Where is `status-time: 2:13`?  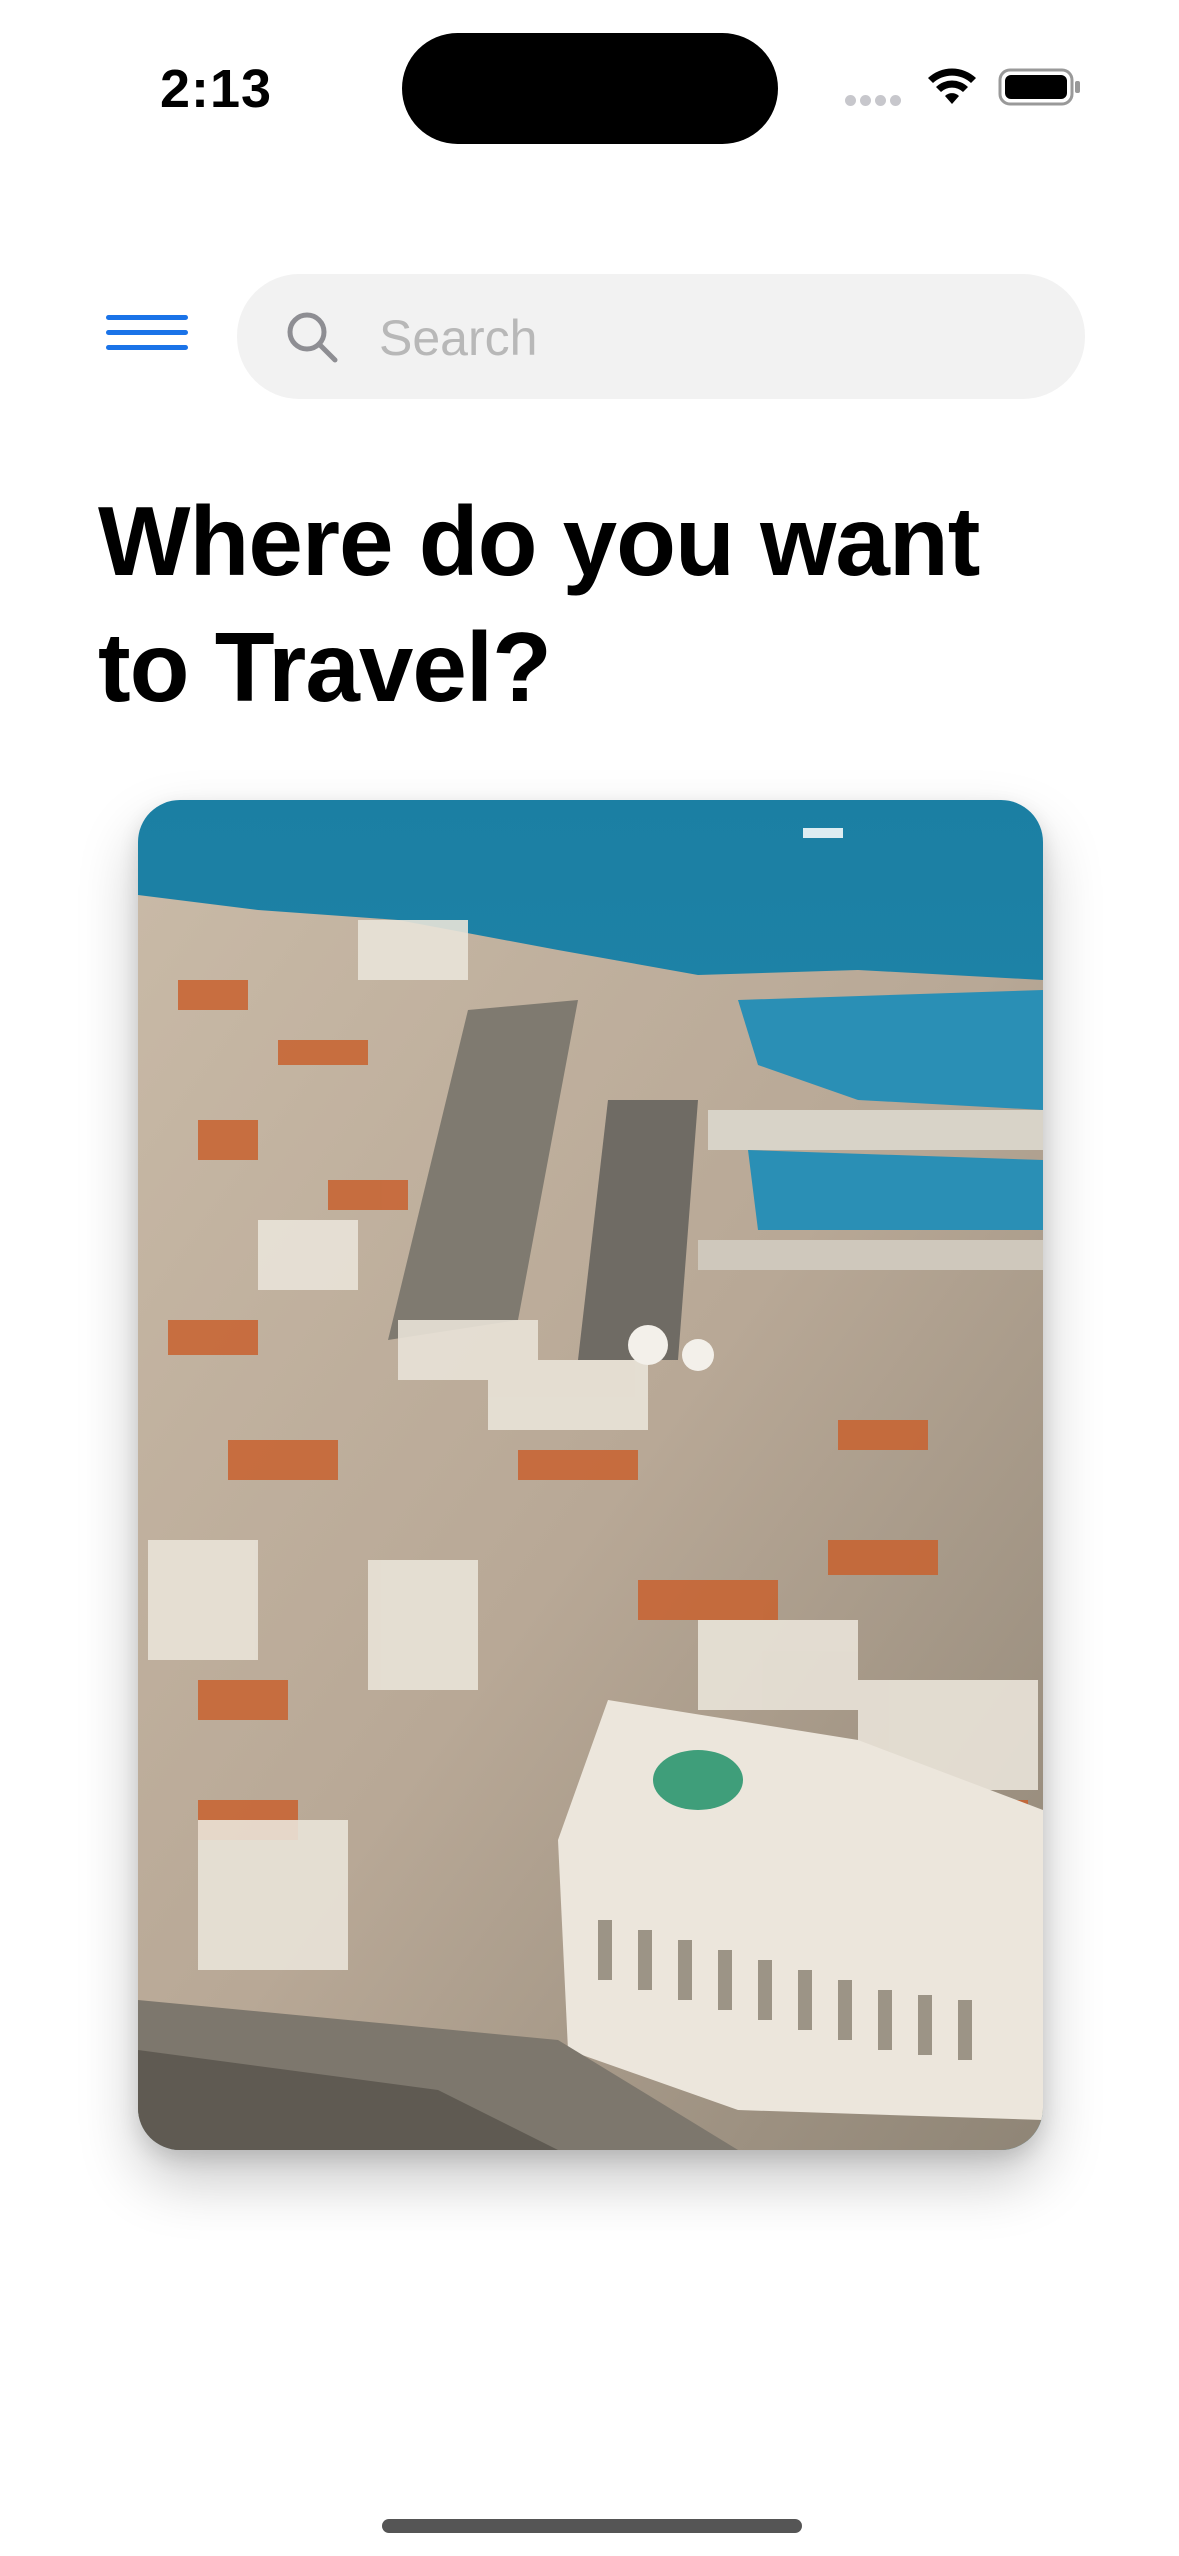 status-time: 2:13 is located at coordinates (216, 89).